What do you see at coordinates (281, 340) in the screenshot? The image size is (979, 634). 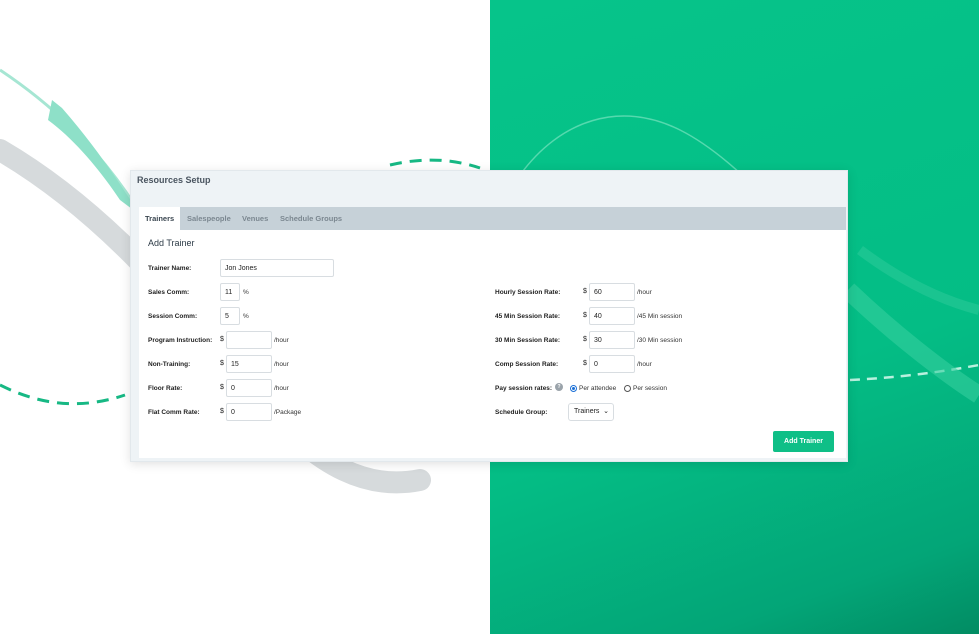 I see `program-instruction-suffix: /hour` at bounding box center [281, 340].